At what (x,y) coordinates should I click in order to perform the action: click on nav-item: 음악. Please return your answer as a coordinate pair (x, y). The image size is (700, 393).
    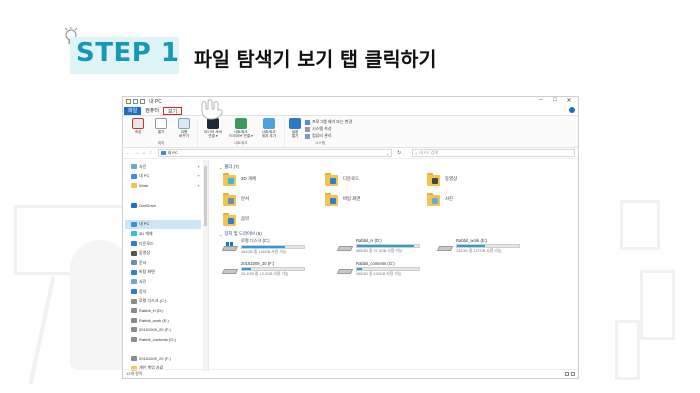
    Looking at the image, I should click on (169, 292).